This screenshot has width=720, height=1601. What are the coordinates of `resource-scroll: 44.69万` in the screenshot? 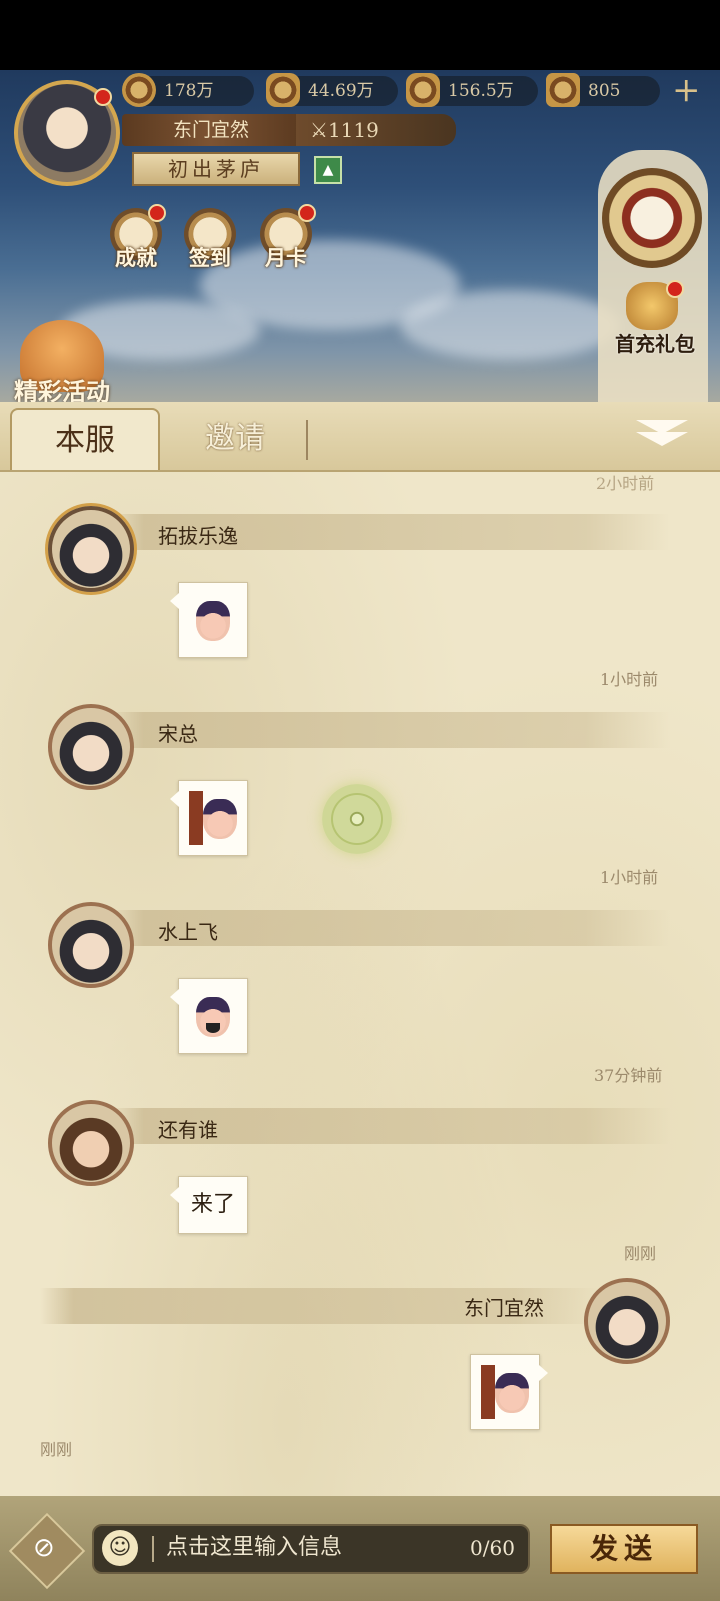 It's located at (332, 90).